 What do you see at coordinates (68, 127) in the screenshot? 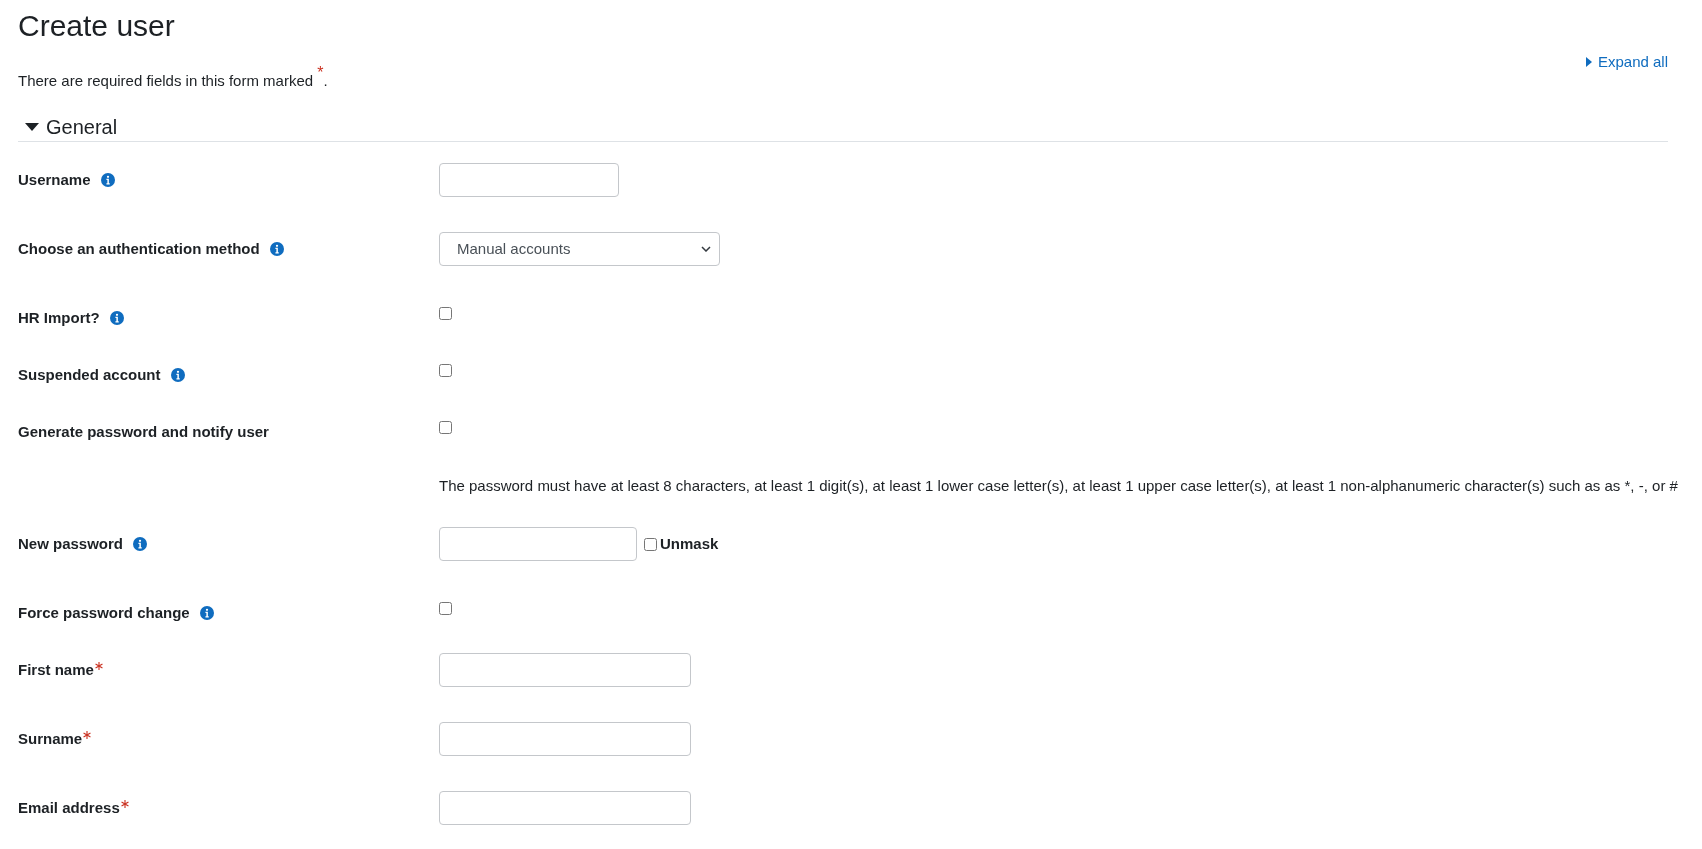
I see `section-header: General` at bounding box center [68, 127].